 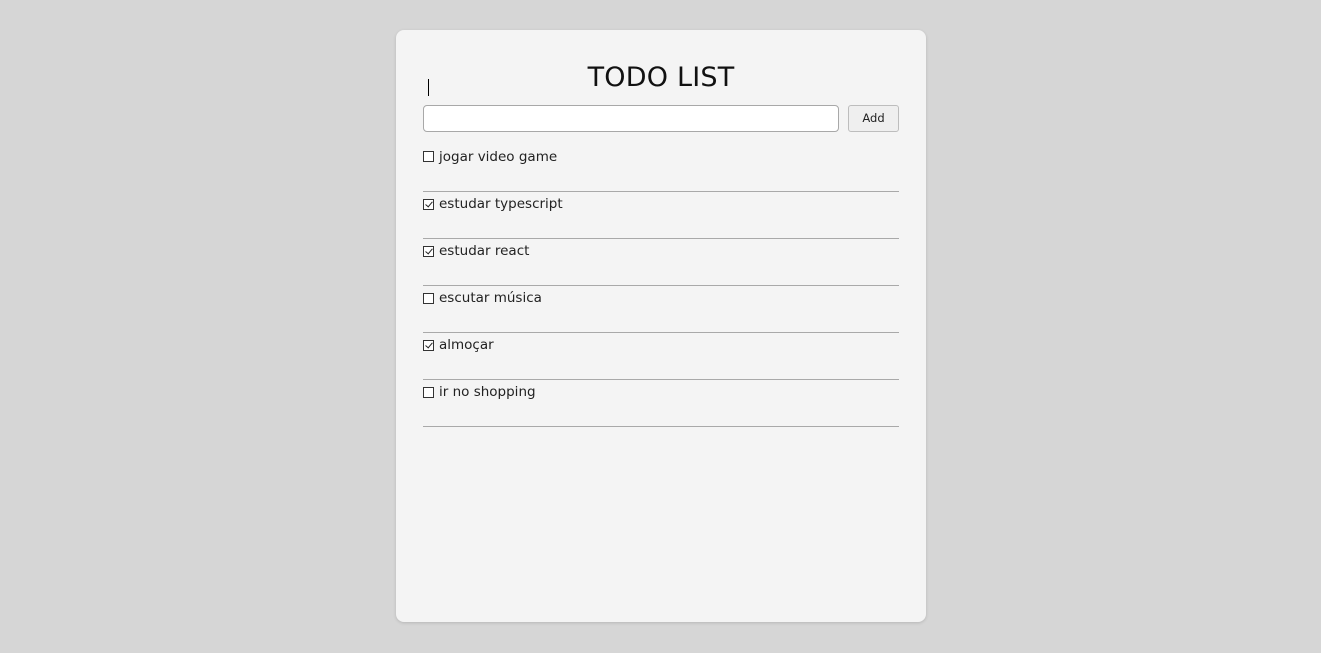 What do you see at coordinates (661, 309) in the screenshot?
I see `todo-item: escutar música` at bounding box center [661, 309].